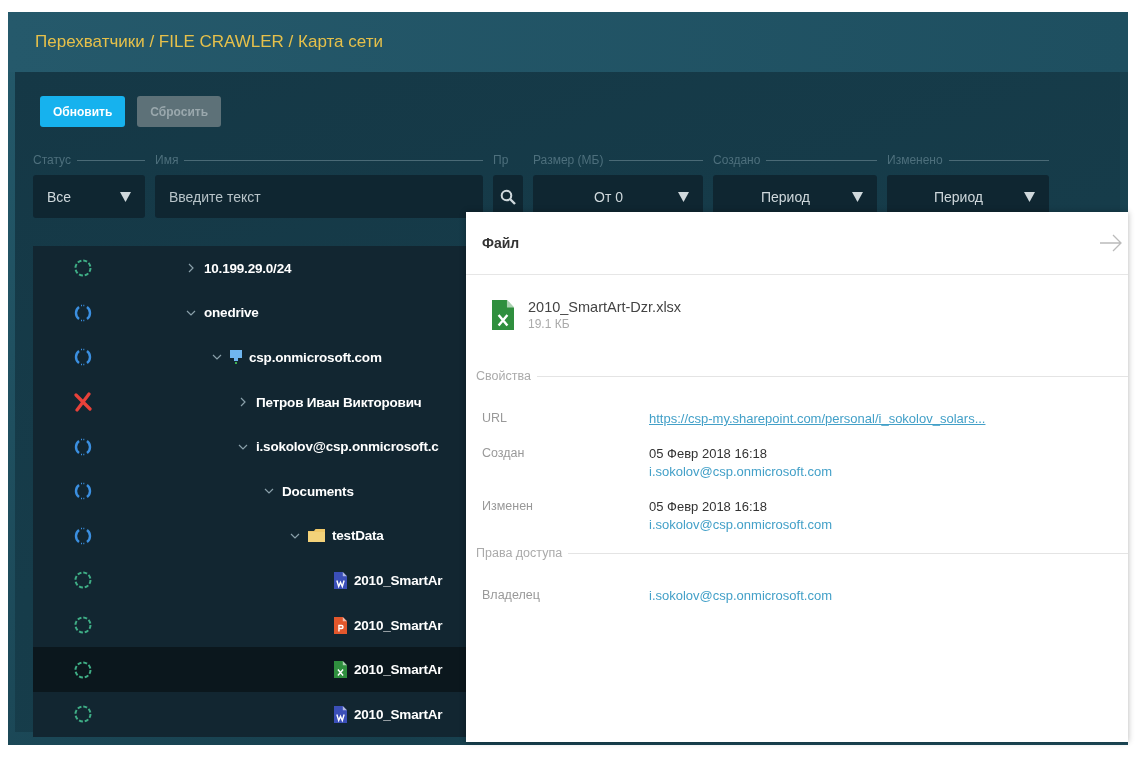  Describe the element at coordinates (83, 111) in the screenshot. I see `refresh-button: Обновить` at that location.